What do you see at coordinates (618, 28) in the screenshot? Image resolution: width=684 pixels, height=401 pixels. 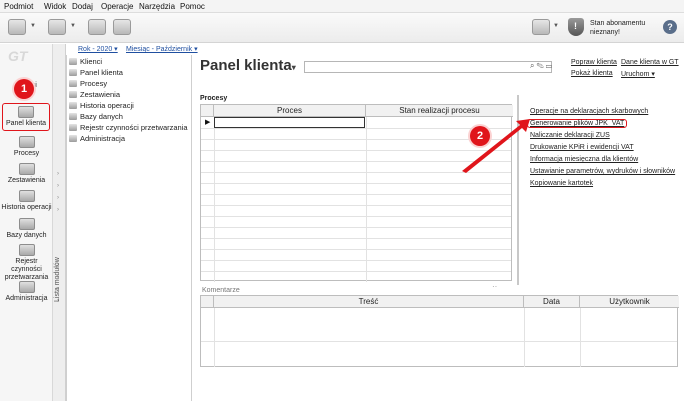 I see `subscription-status: Stan abonamentu nieznany!` at bounding box center [618, 28].